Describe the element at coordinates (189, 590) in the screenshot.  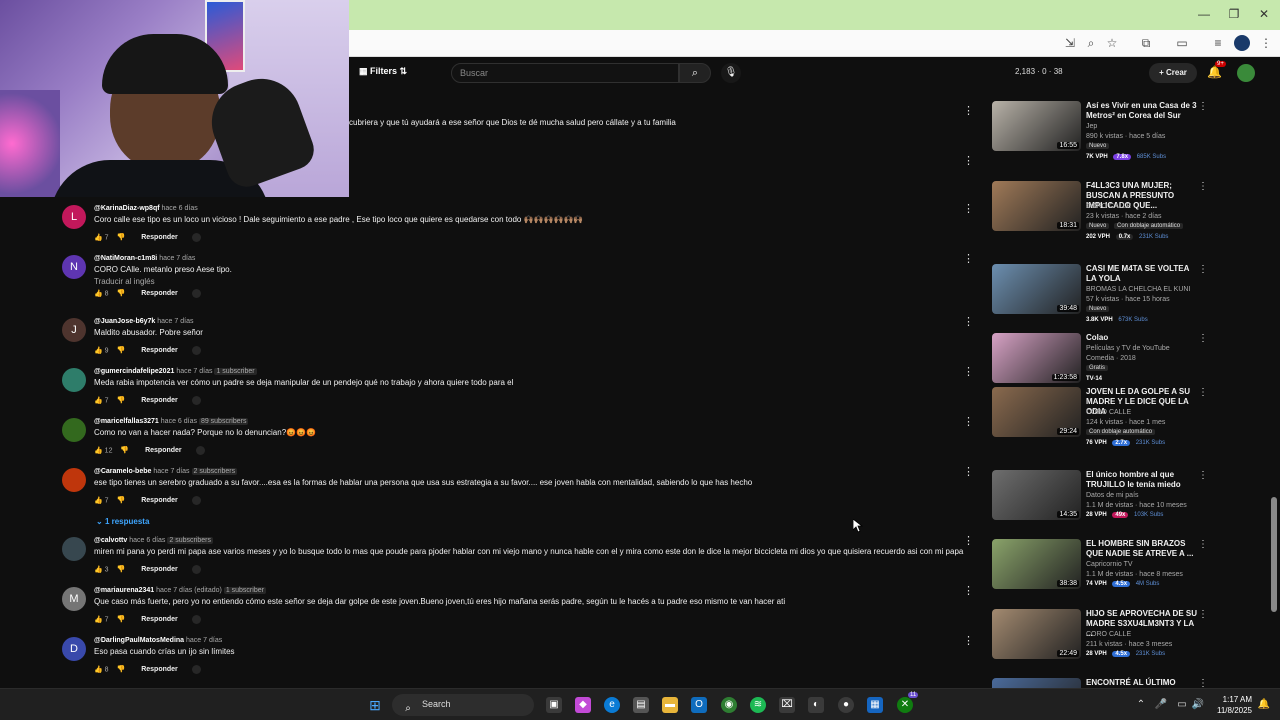
I see `comment-time: hace 7 días (editado)` at that location.